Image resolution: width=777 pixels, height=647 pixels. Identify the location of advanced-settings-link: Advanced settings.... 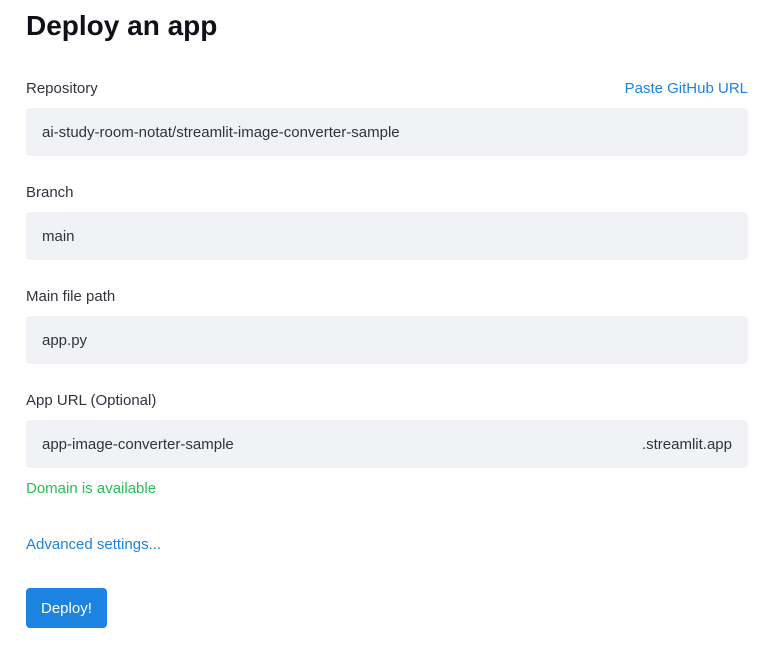
(93, 544).